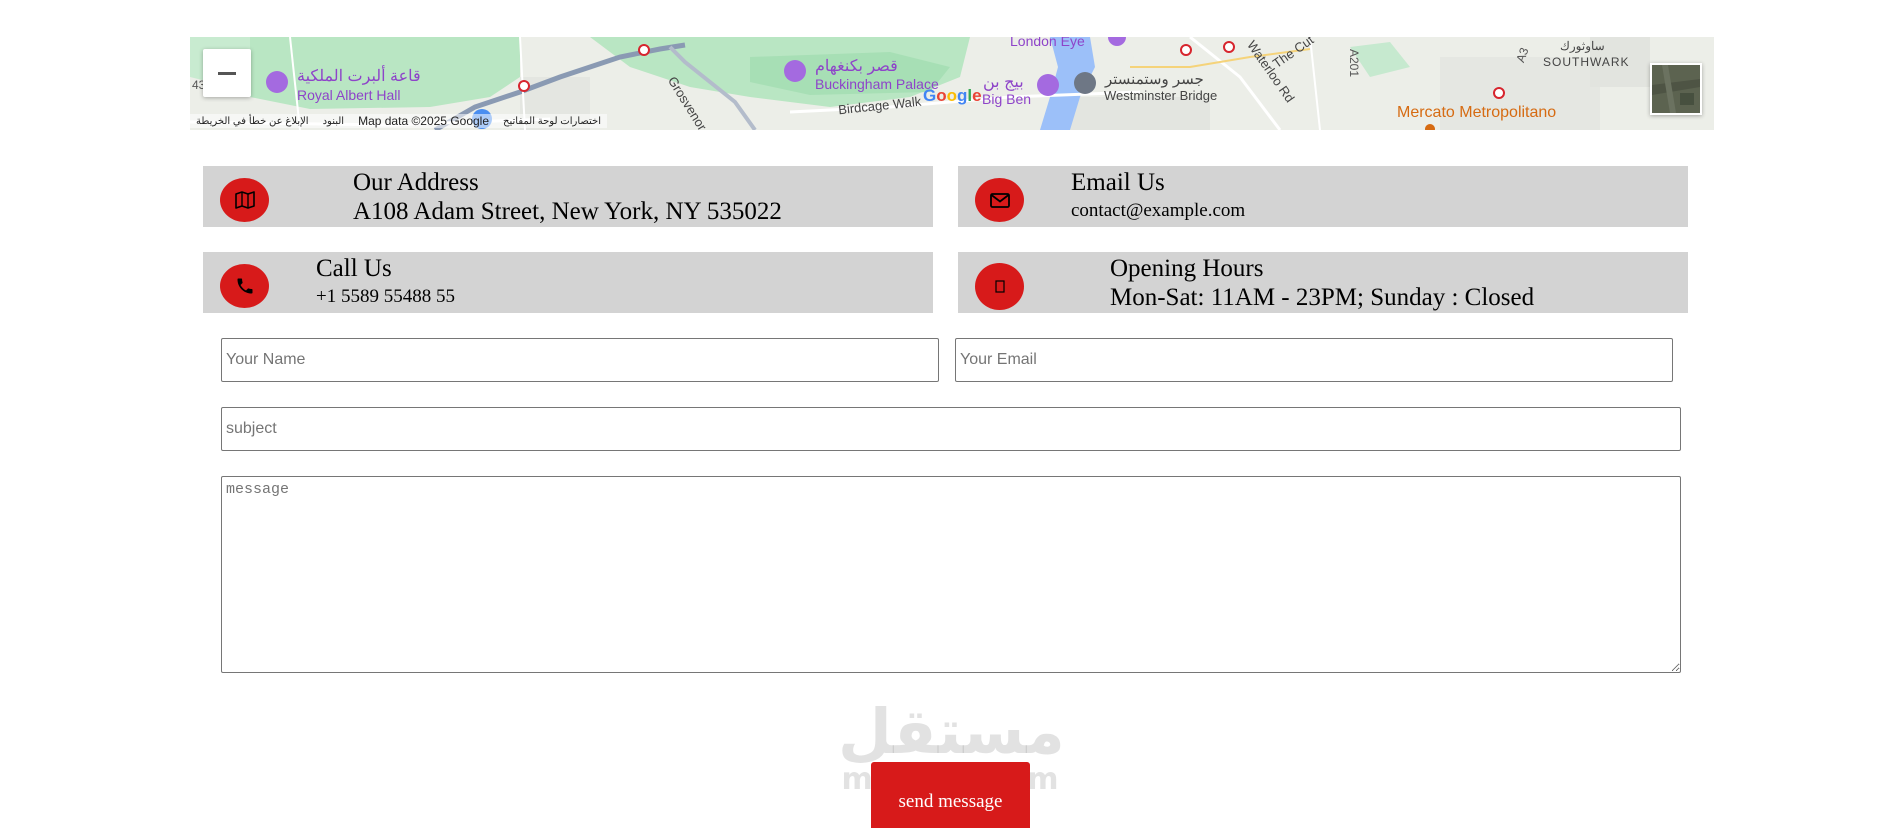 Image resolution: width=1894 pixels, height=828 pixels. I want to click on call-icon-circle, so click(244, 286).